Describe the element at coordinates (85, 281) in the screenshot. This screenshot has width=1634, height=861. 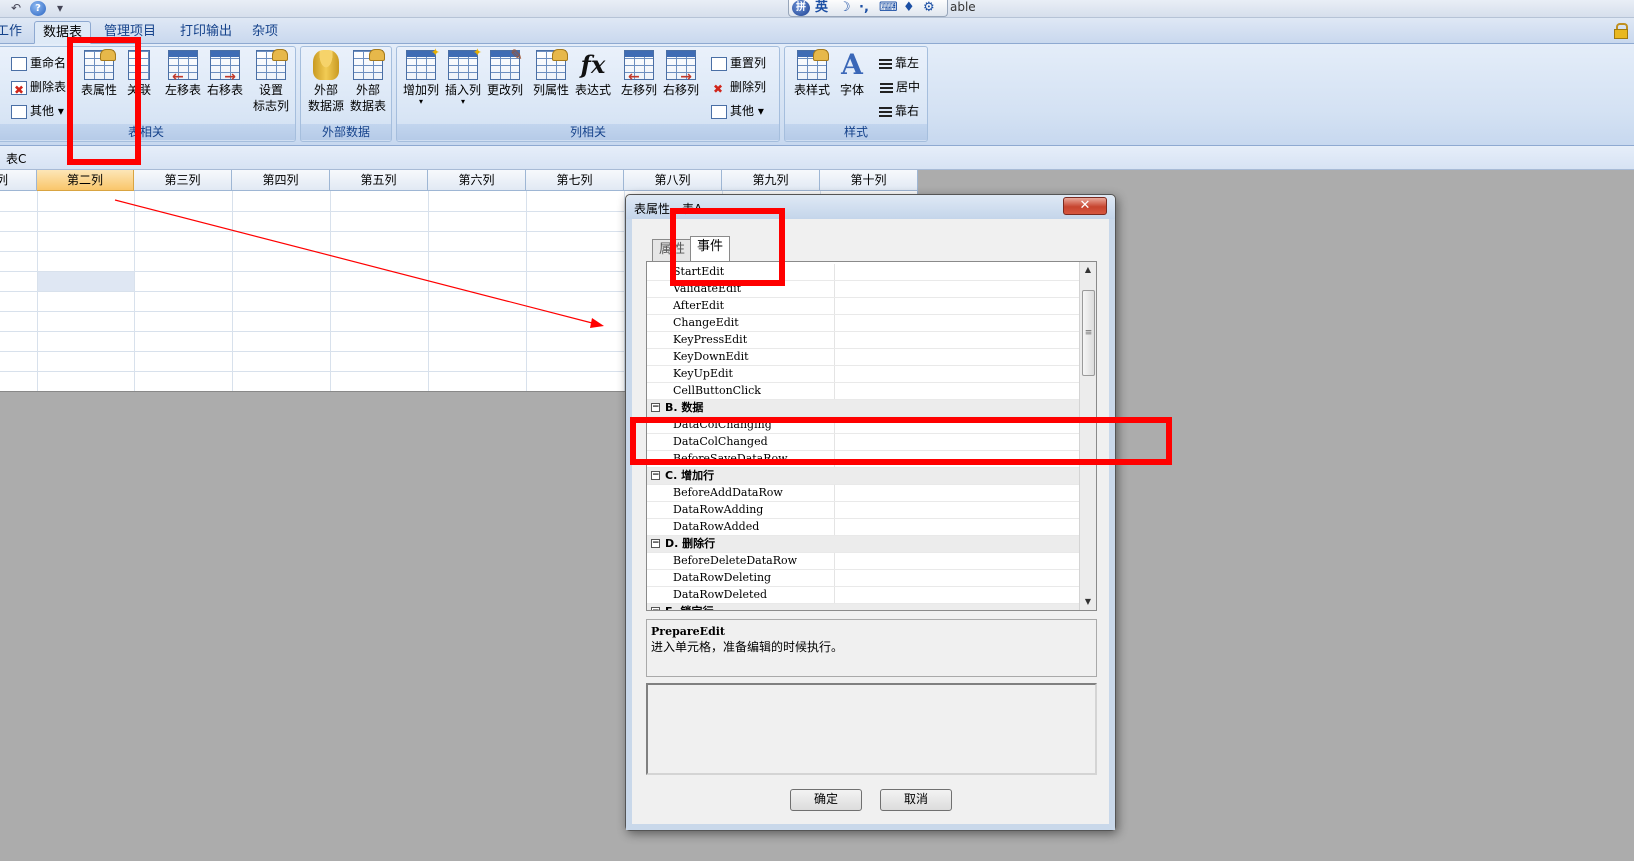
I see `selected-cell` at that location.